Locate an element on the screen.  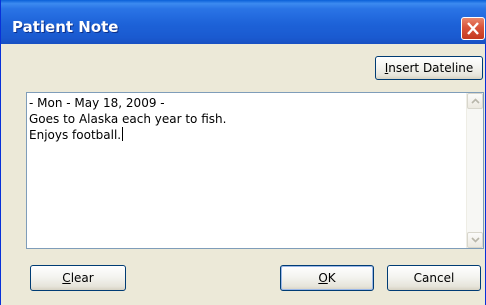
clear-button: Clear is located at coordinates (78, 278).